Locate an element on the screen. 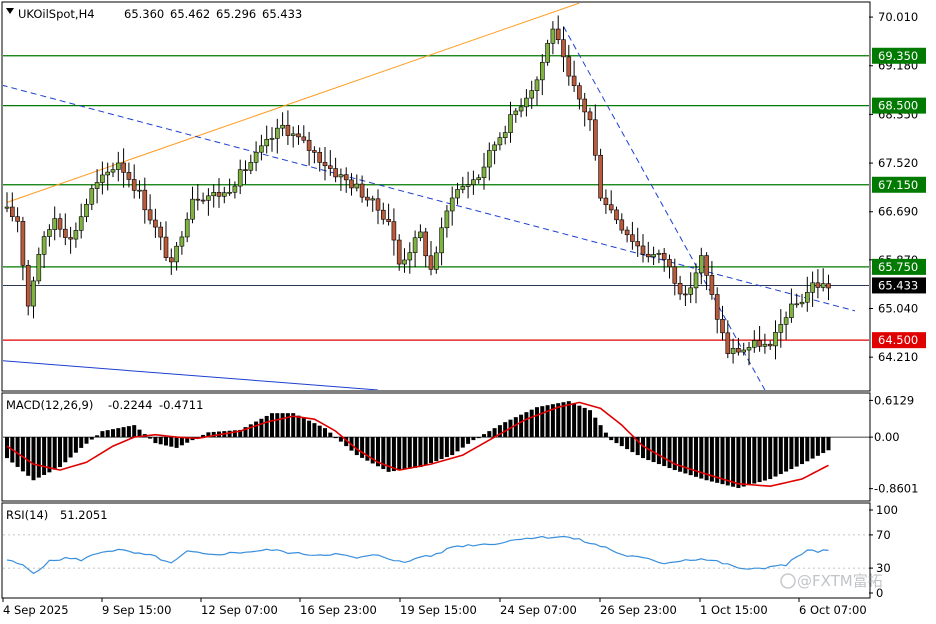 The image size is (936, 624). rsi-tick-label: 70 is located at coordinates (883, 535).